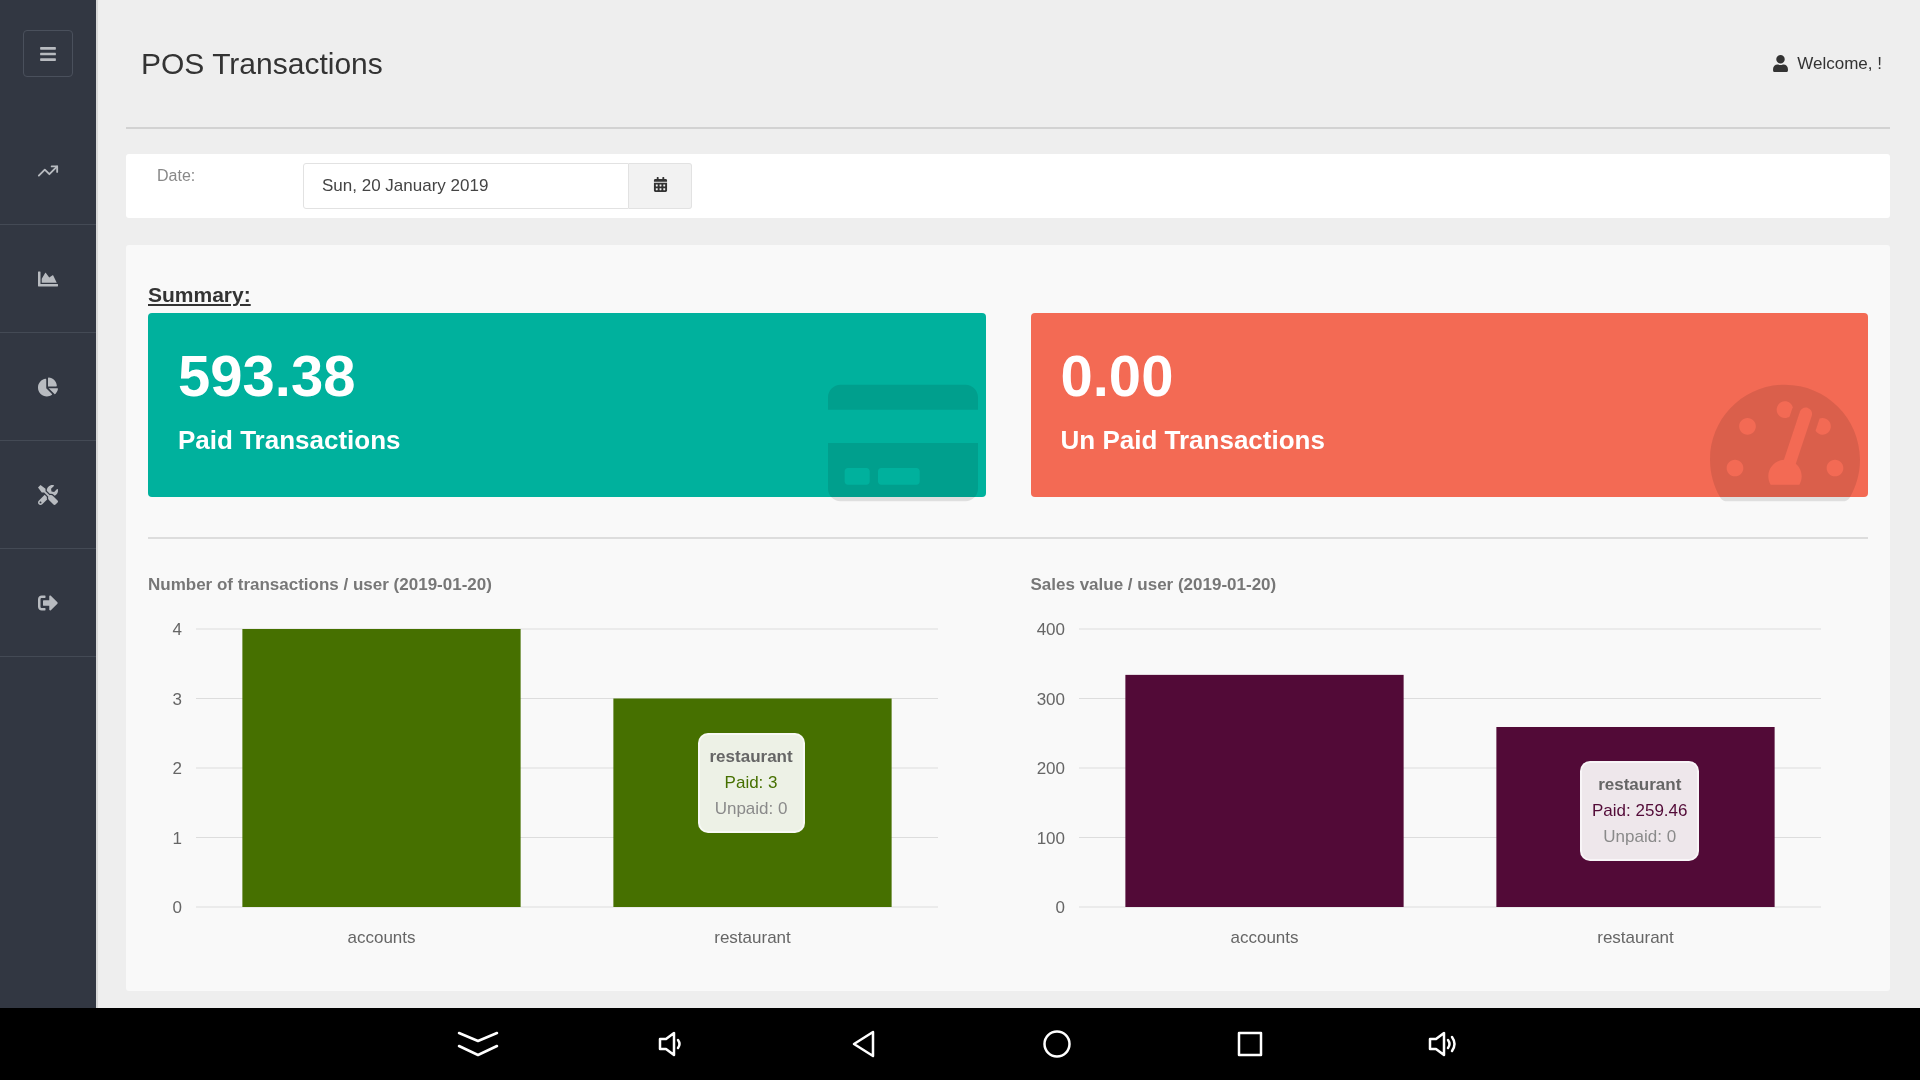  What do you see at coordinates (177, 699) in the screenshot?
I see `axis-tick-label: 3` at bounding box center [177, 699].